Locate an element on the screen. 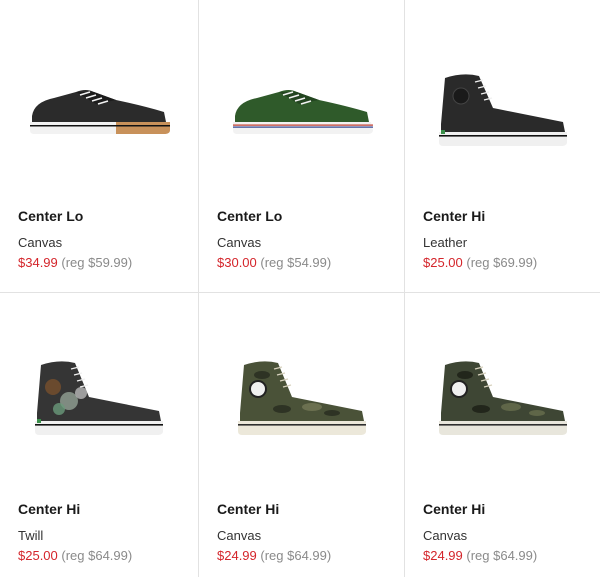 Image resolution: width=600 pixels, height=577 pixels. regular-price: (reg $54.99) is located at coordinates (296, 262).